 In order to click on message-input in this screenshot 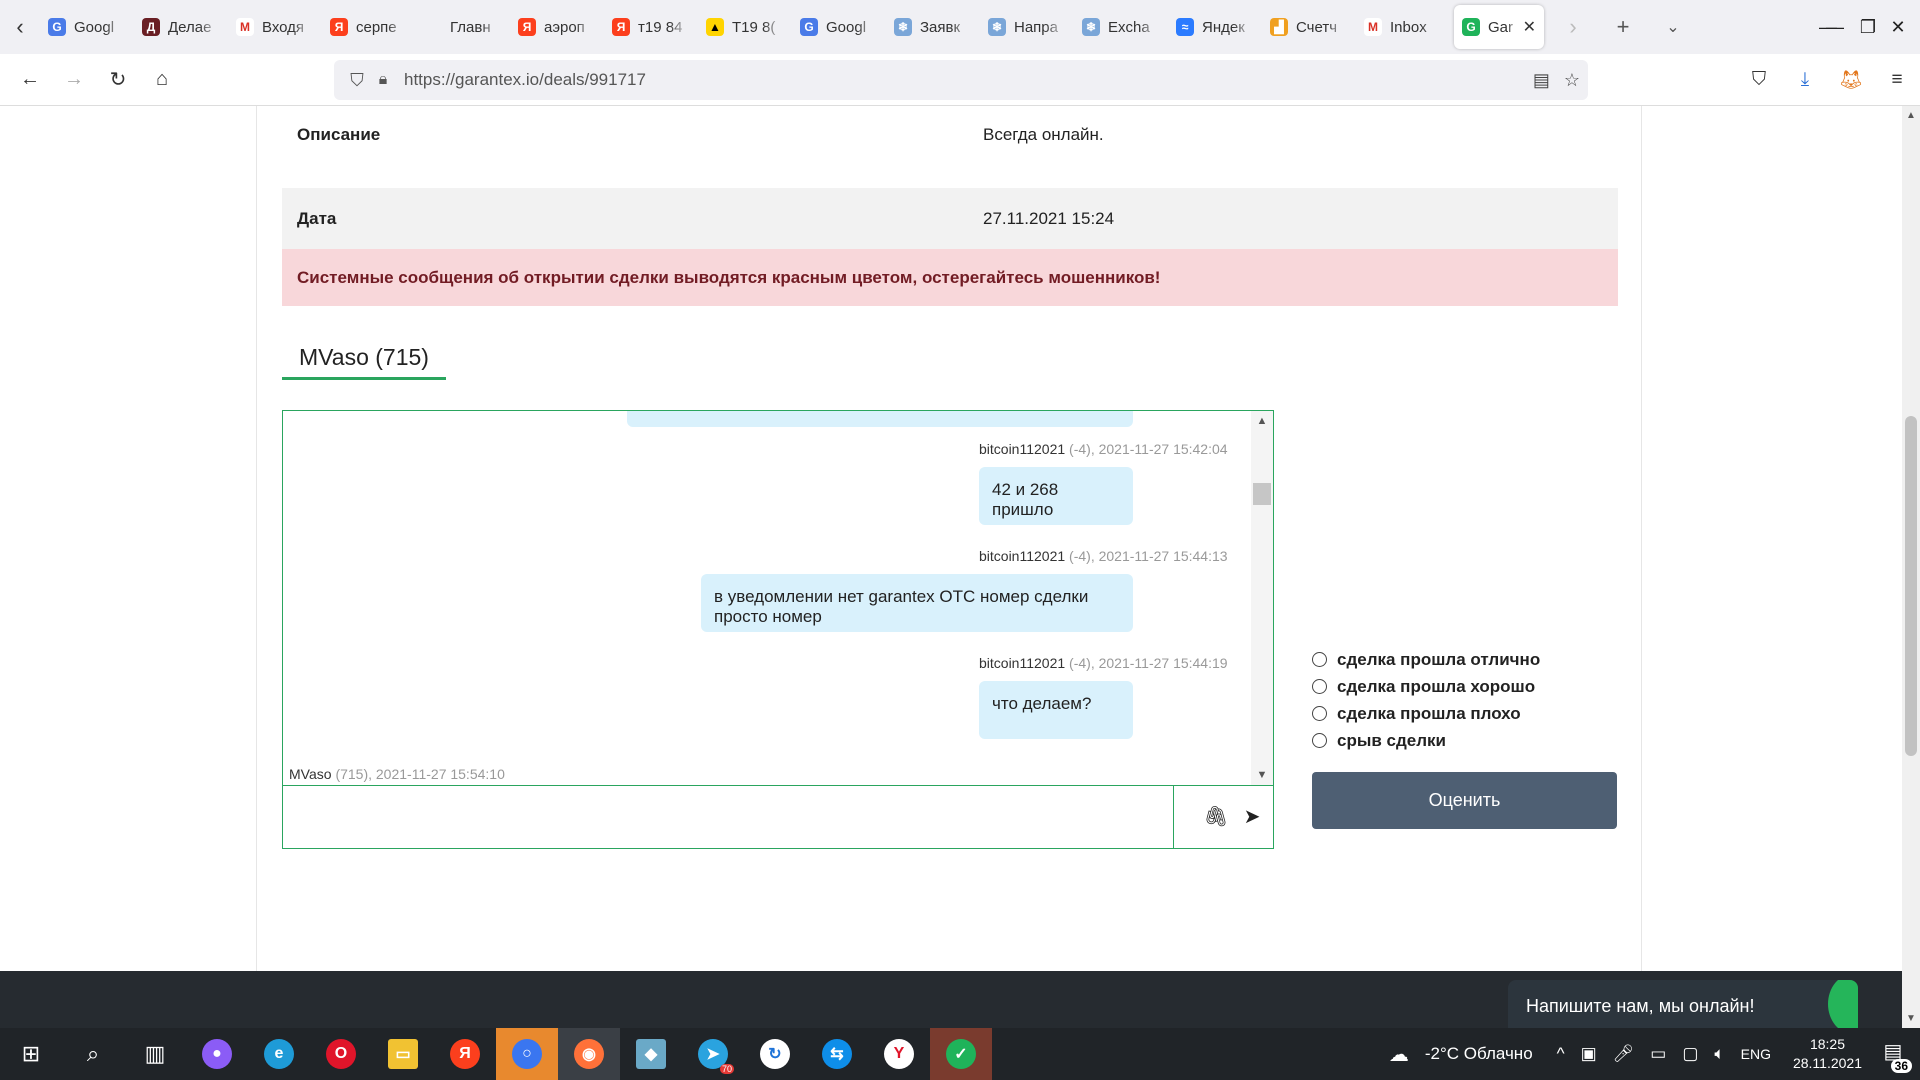, I will do `click(728, 817)`.